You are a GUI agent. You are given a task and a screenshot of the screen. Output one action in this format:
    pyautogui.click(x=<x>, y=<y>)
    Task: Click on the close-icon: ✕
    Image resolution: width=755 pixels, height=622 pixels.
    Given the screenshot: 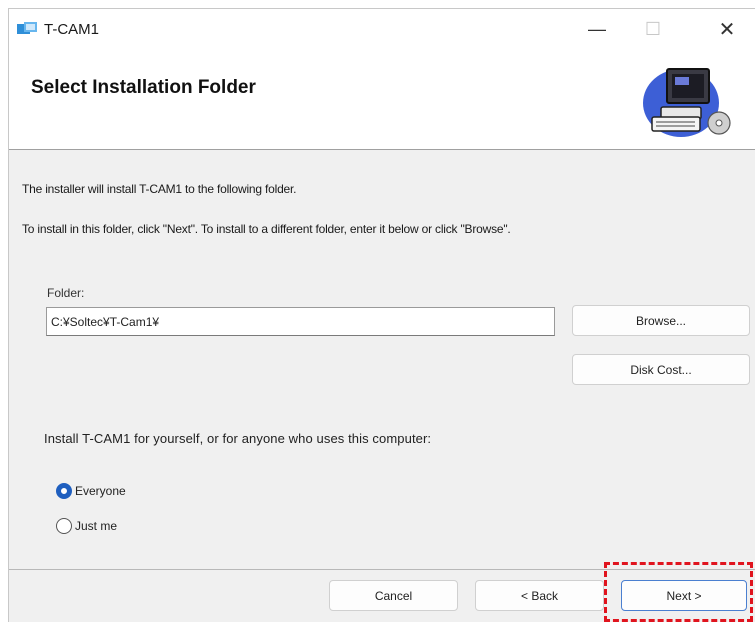 What is the action you would take?
    pyautogui.click(x=727, y=29)
    